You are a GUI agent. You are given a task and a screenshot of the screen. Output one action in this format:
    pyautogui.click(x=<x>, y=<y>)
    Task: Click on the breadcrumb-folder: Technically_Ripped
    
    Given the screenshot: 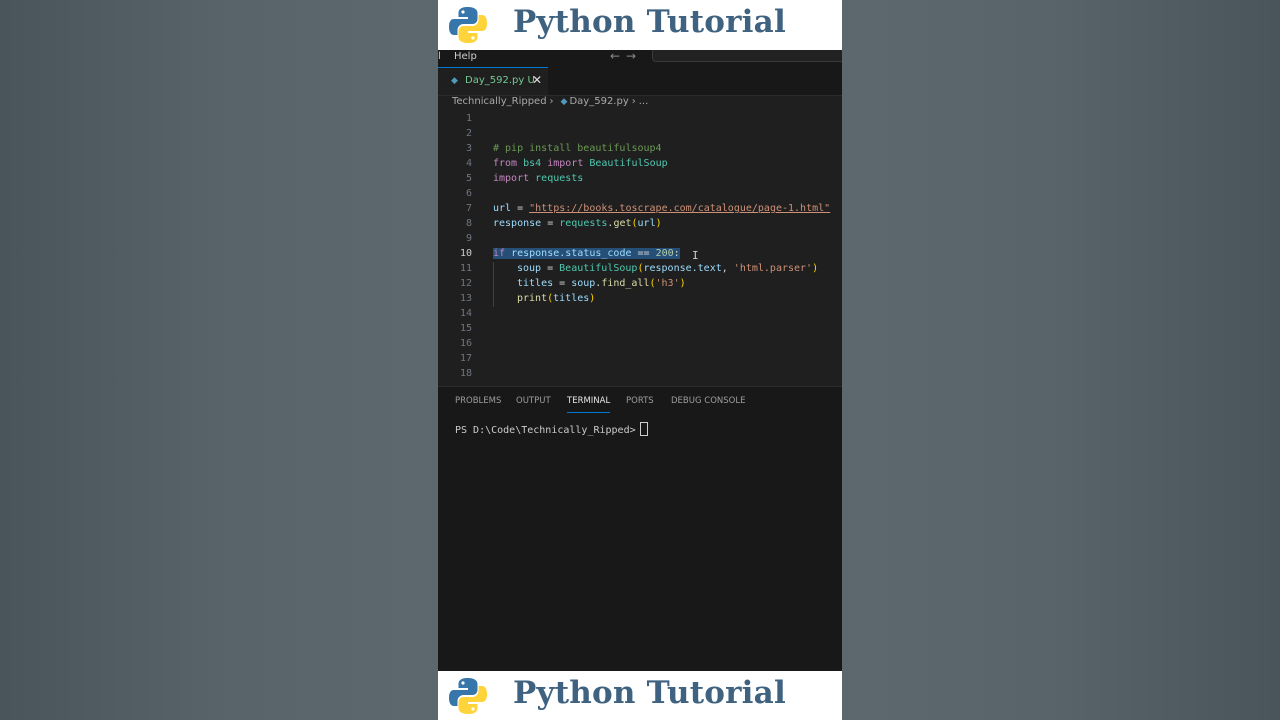 What is the action you would take?
    pyautogui.click(x=499, y=101)
    